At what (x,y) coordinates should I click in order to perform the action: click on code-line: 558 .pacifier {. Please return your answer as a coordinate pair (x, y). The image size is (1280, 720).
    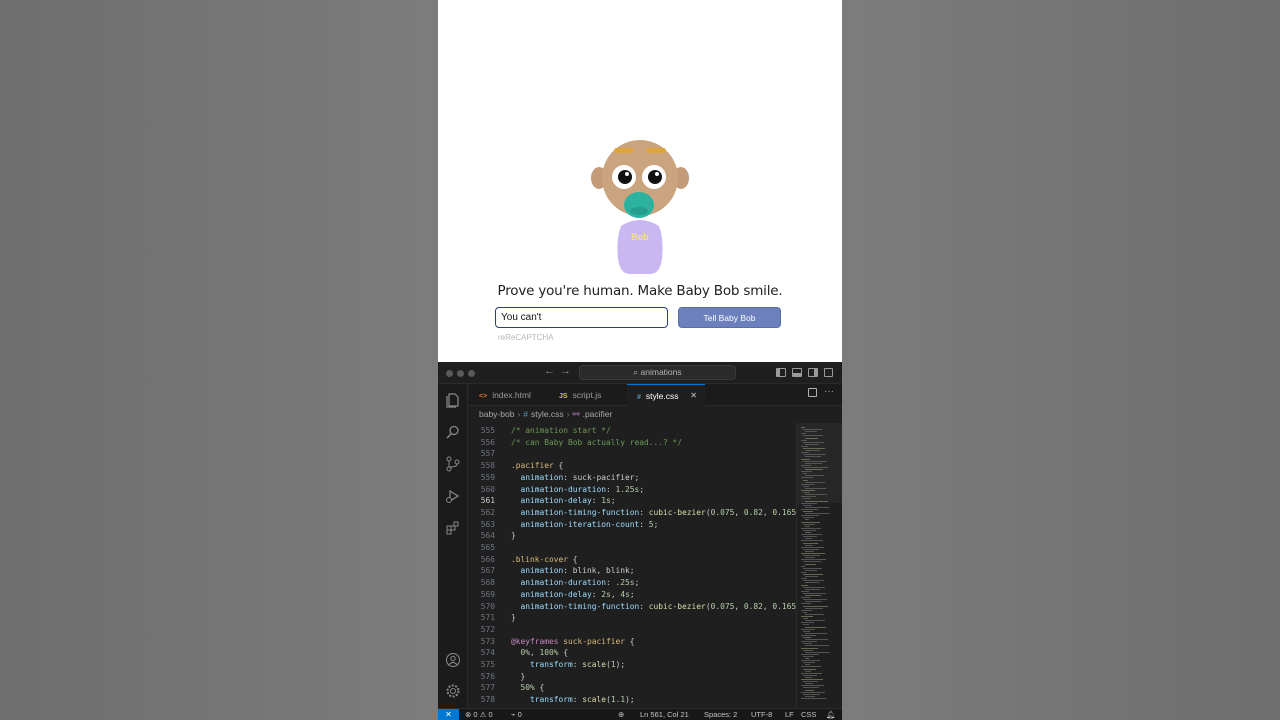
    Looking at the image, I should click on (632, 466).